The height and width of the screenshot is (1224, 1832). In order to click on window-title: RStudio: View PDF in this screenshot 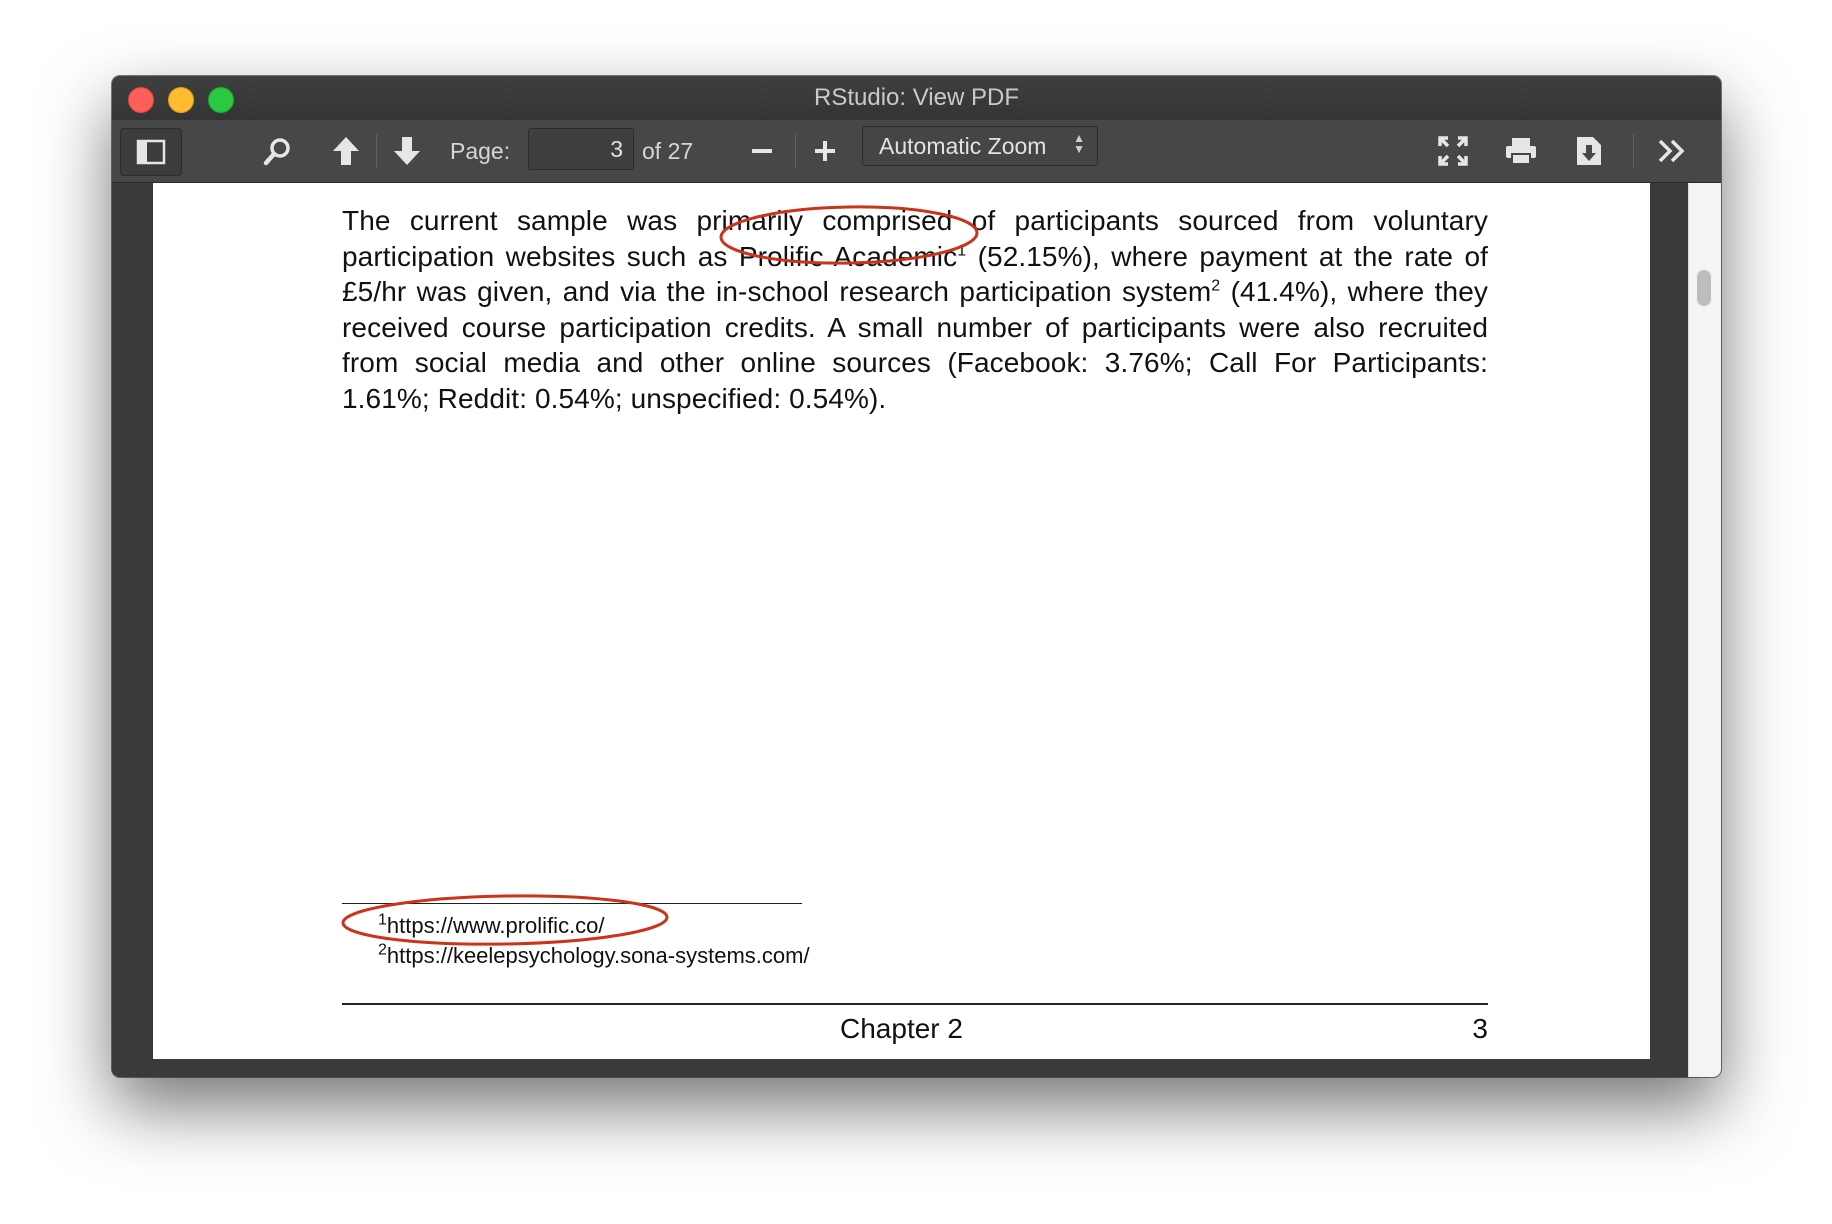, I will do `click(916, 97)`.